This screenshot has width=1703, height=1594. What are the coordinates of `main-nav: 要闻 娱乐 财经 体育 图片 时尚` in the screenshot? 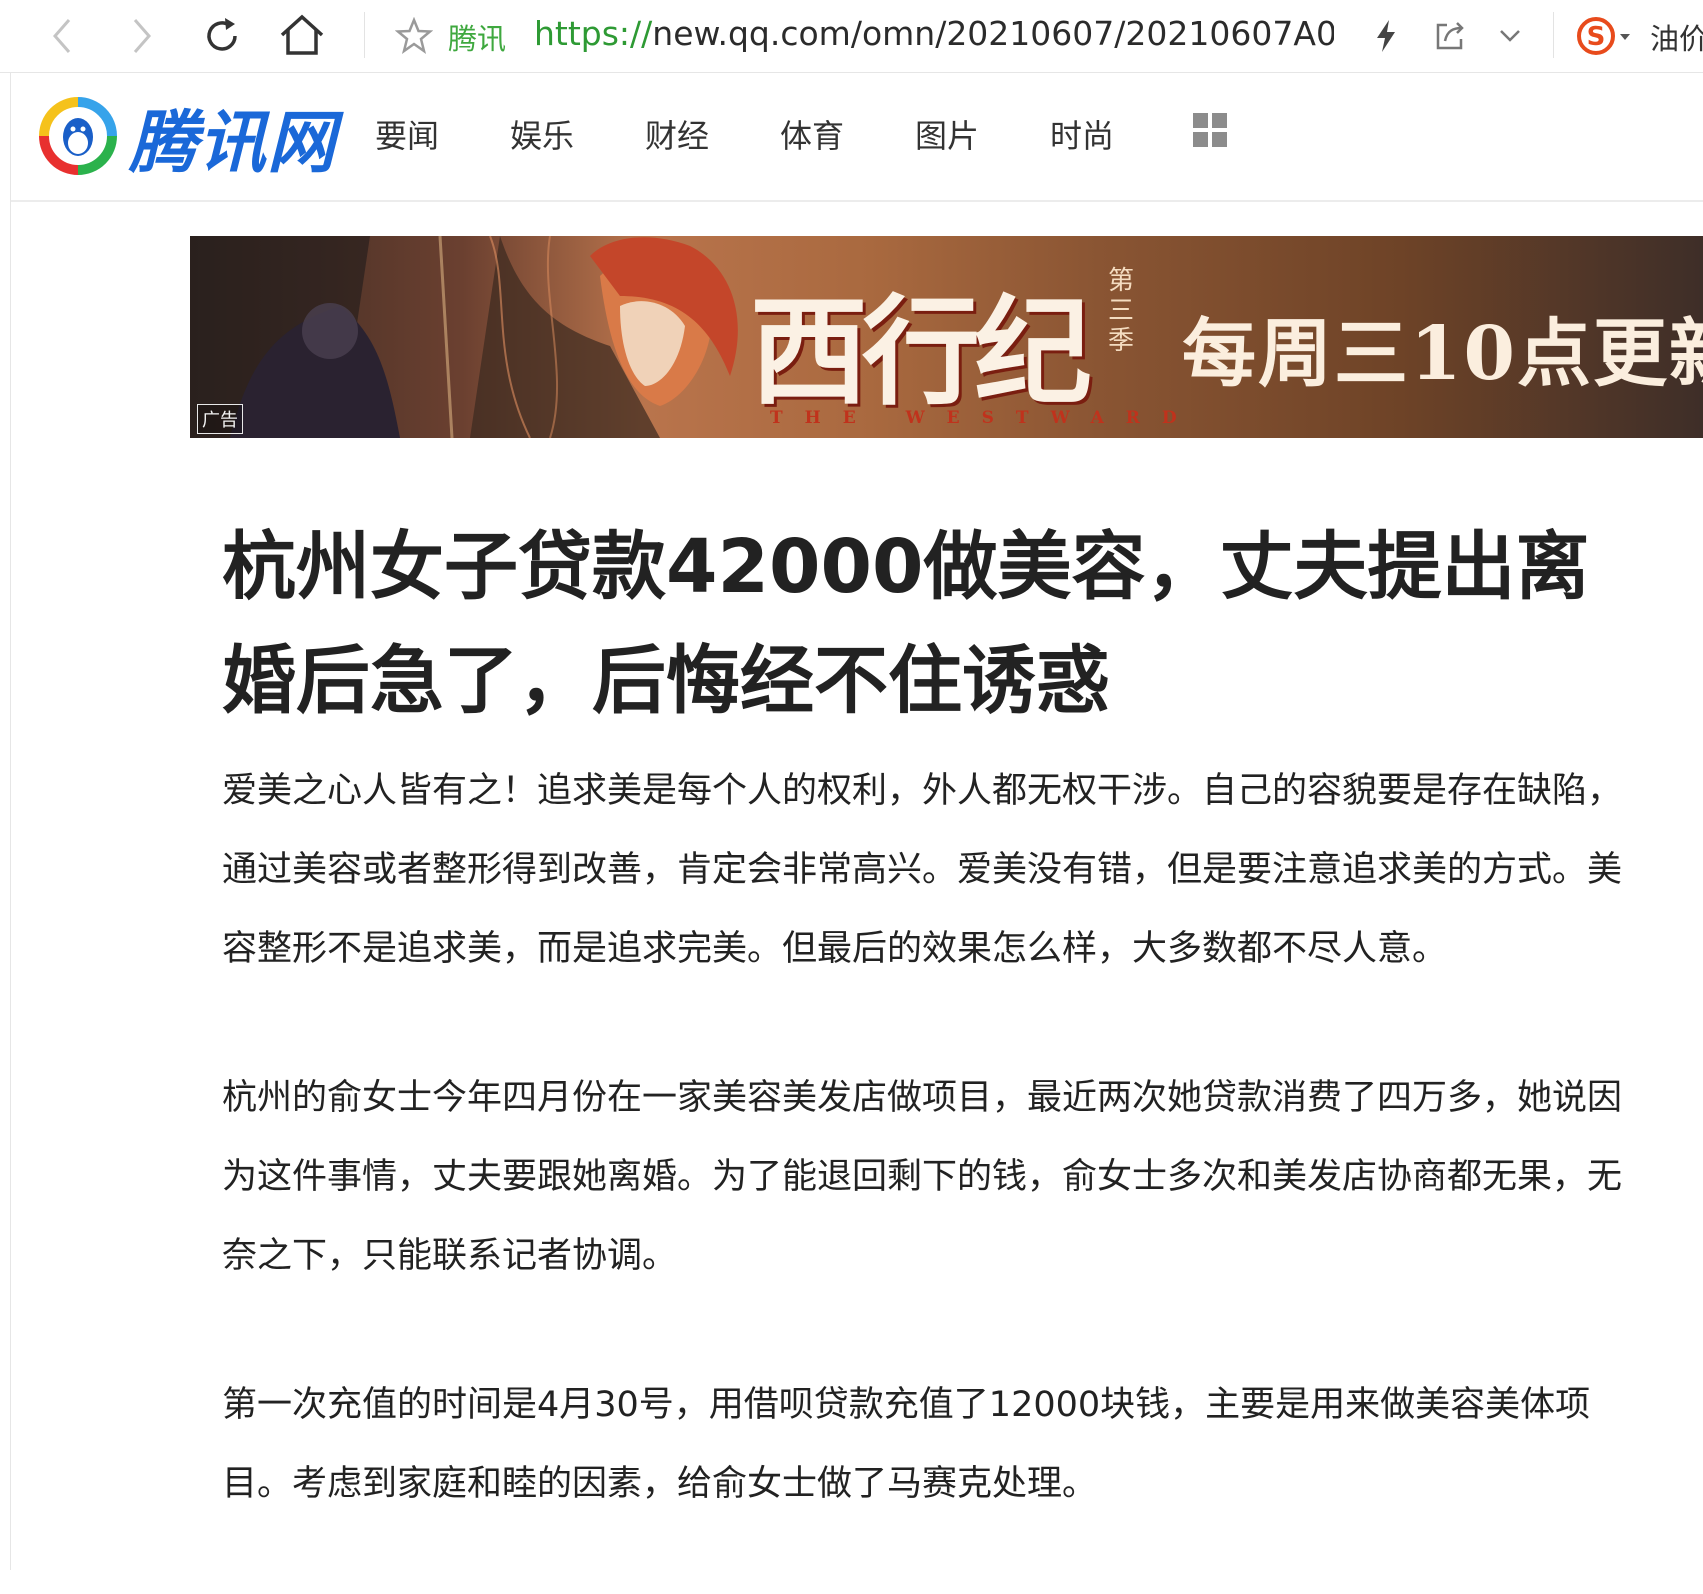 It's located at (780, 134).